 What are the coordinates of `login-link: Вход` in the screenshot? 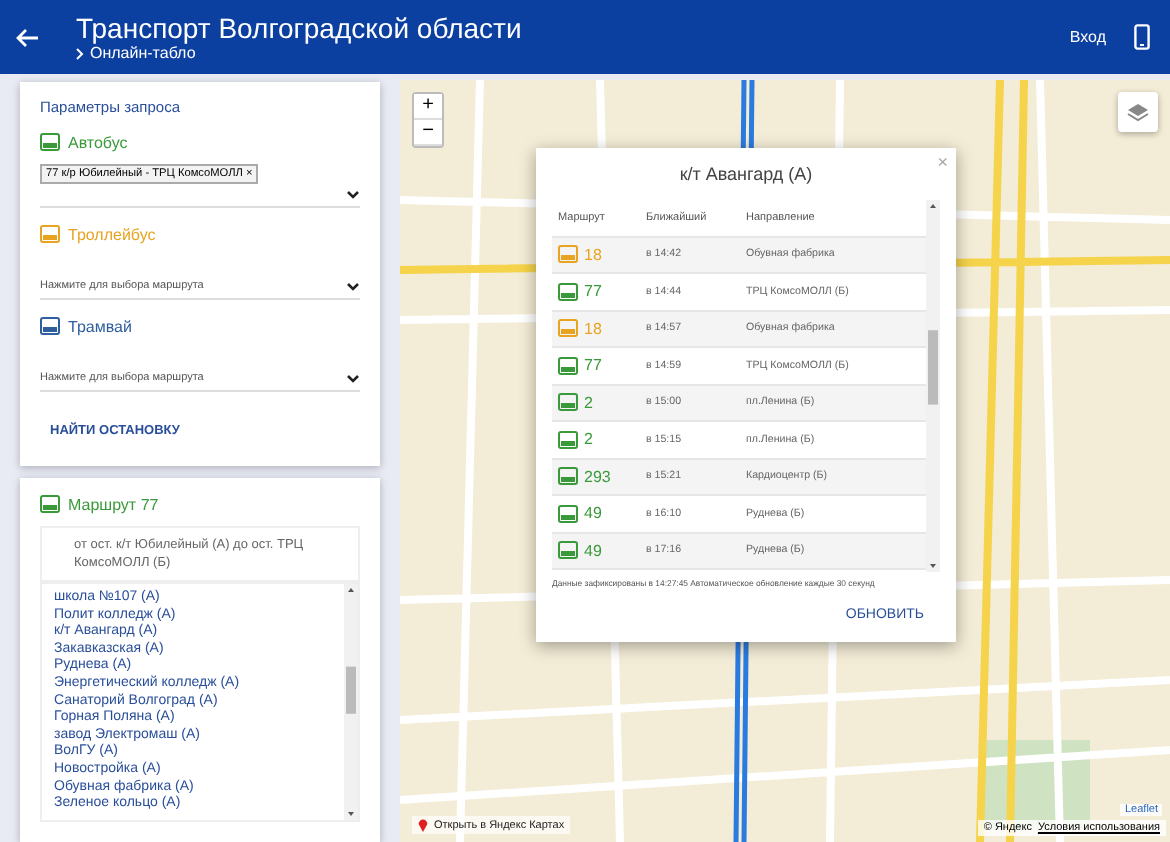 It's located at (1087, 37).